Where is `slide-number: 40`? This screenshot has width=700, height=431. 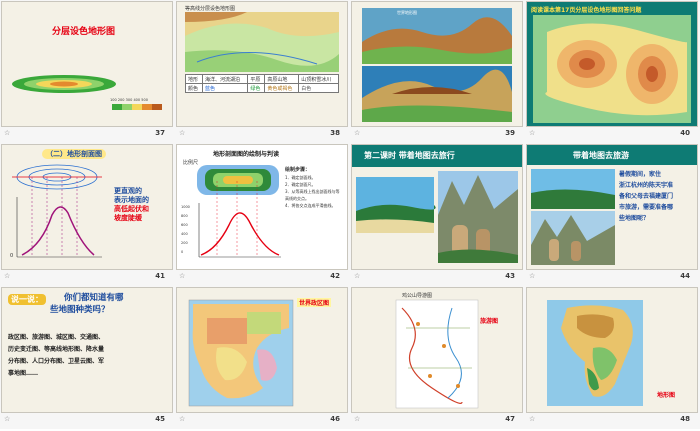
slide-number: 40 is located at coordinates (685, 133).